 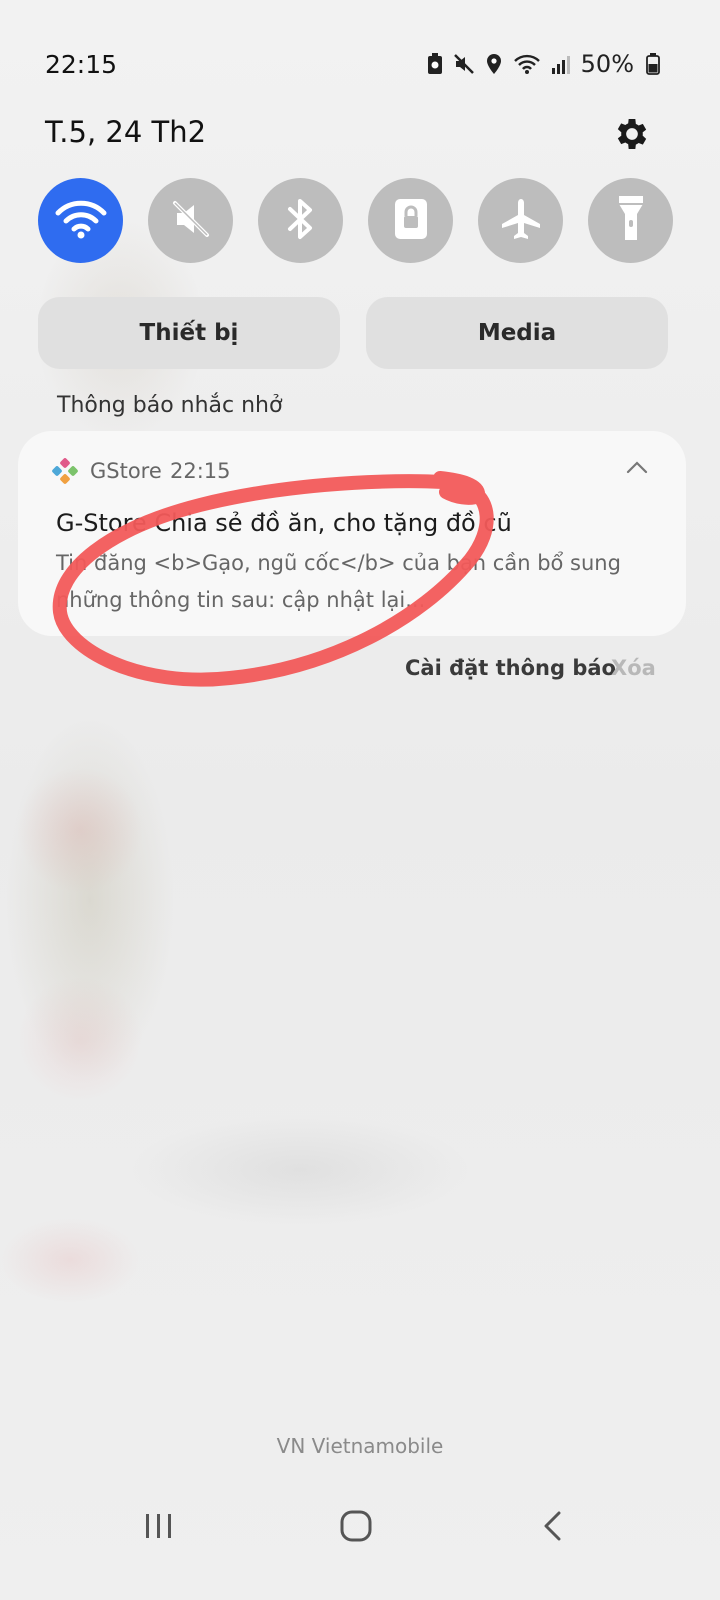 What do you see at coordinates (189, 333) in the screenshot?
I see `device-button: Thiết bị` at bounding box center [189, 333].